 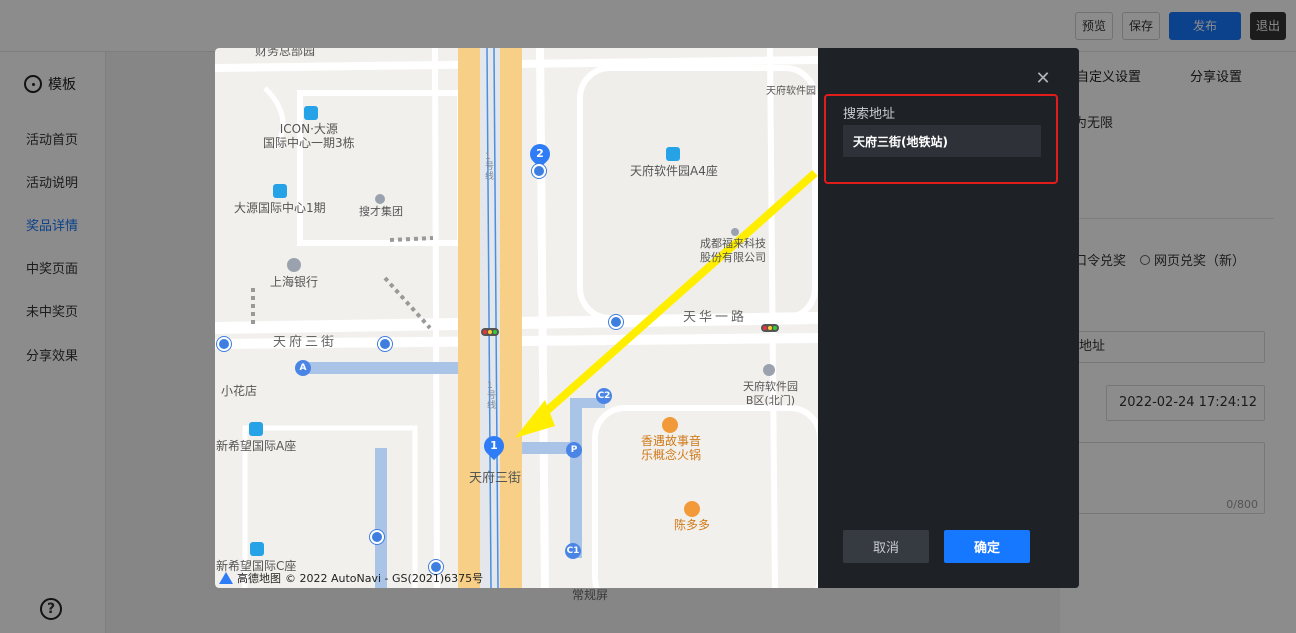 What do you see at coordinates (886, 546) in the screenshot?
I see `cancel-button: 取消` at bounding box center [886, 546].